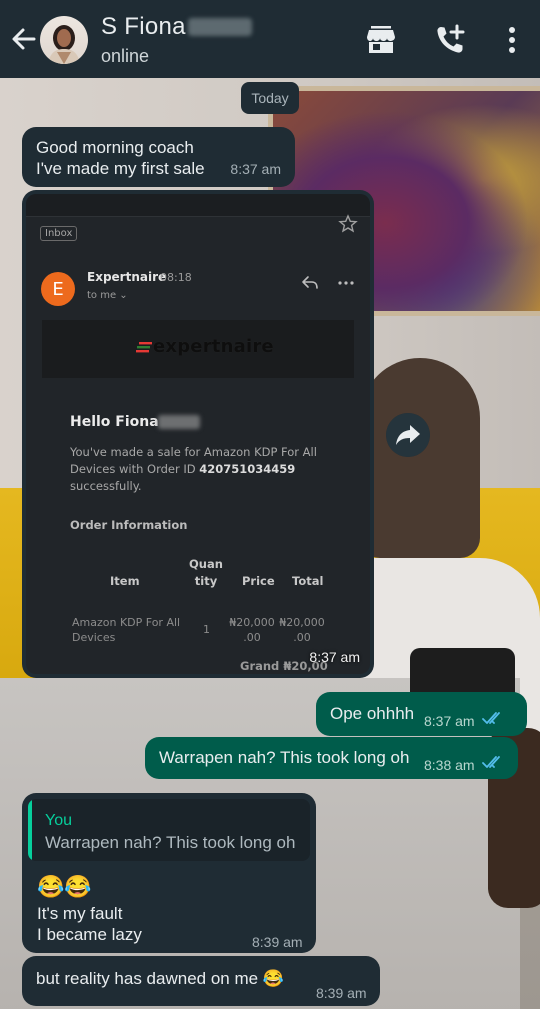 The image size is (540, 1009). I want to click on quoted-message: You Warrapen nah? This took long oh, so click(169, 830).